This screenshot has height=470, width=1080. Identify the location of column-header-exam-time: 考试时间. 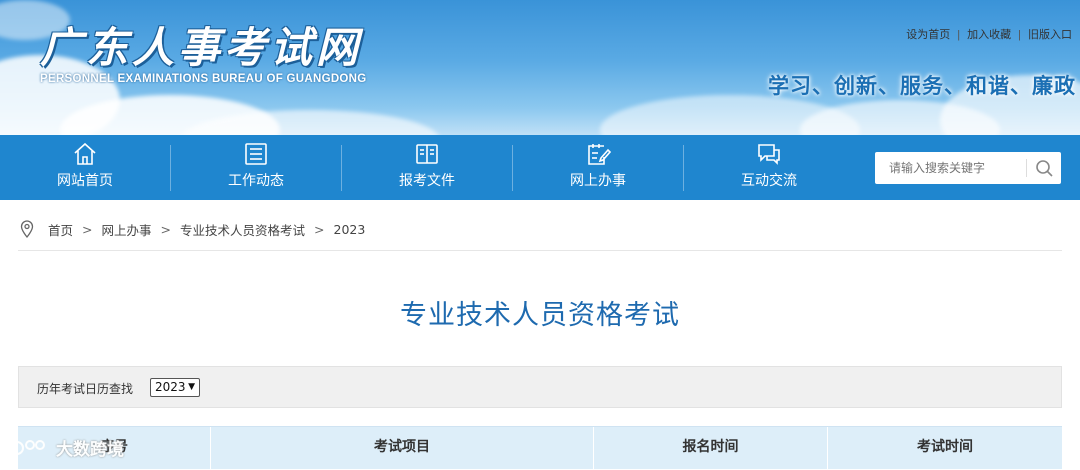
(945, 447).